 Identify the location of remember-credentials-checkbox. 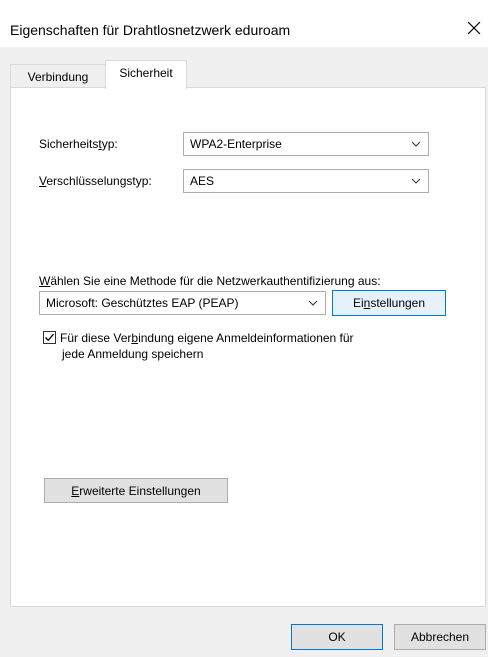
(49, 337).